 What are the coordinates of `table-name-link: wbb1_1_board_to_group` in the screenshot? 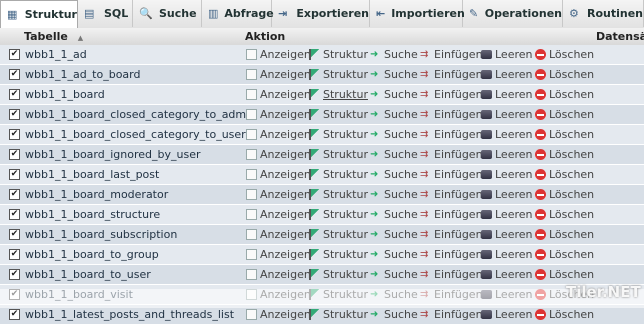 It's located at (92, 254).